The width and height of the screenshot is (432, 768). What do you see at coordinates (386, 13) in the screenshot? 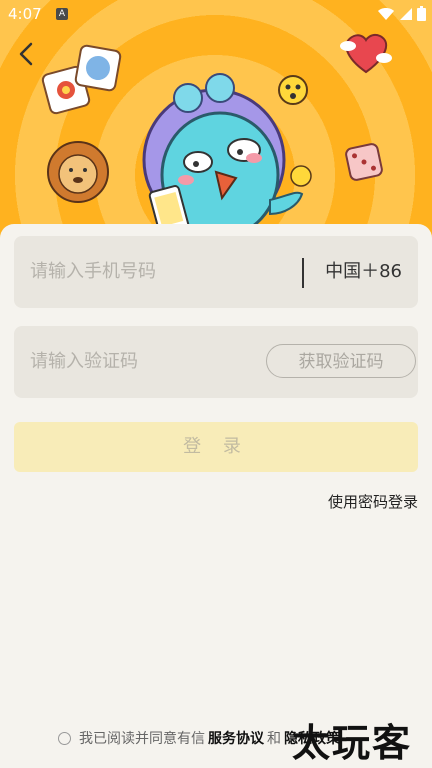
I see `wifi-icon` at bounding box center [386, 13].